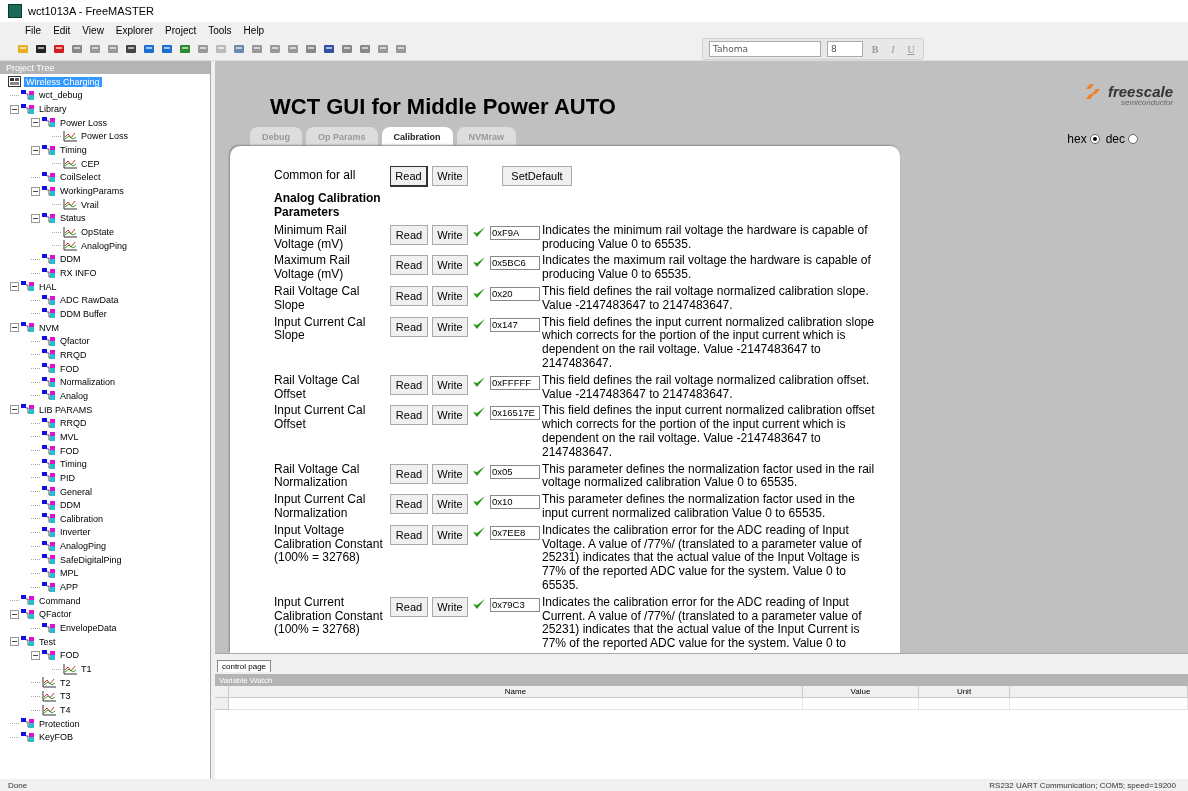  I want to click on tree-item: Status, so click(73, 218).